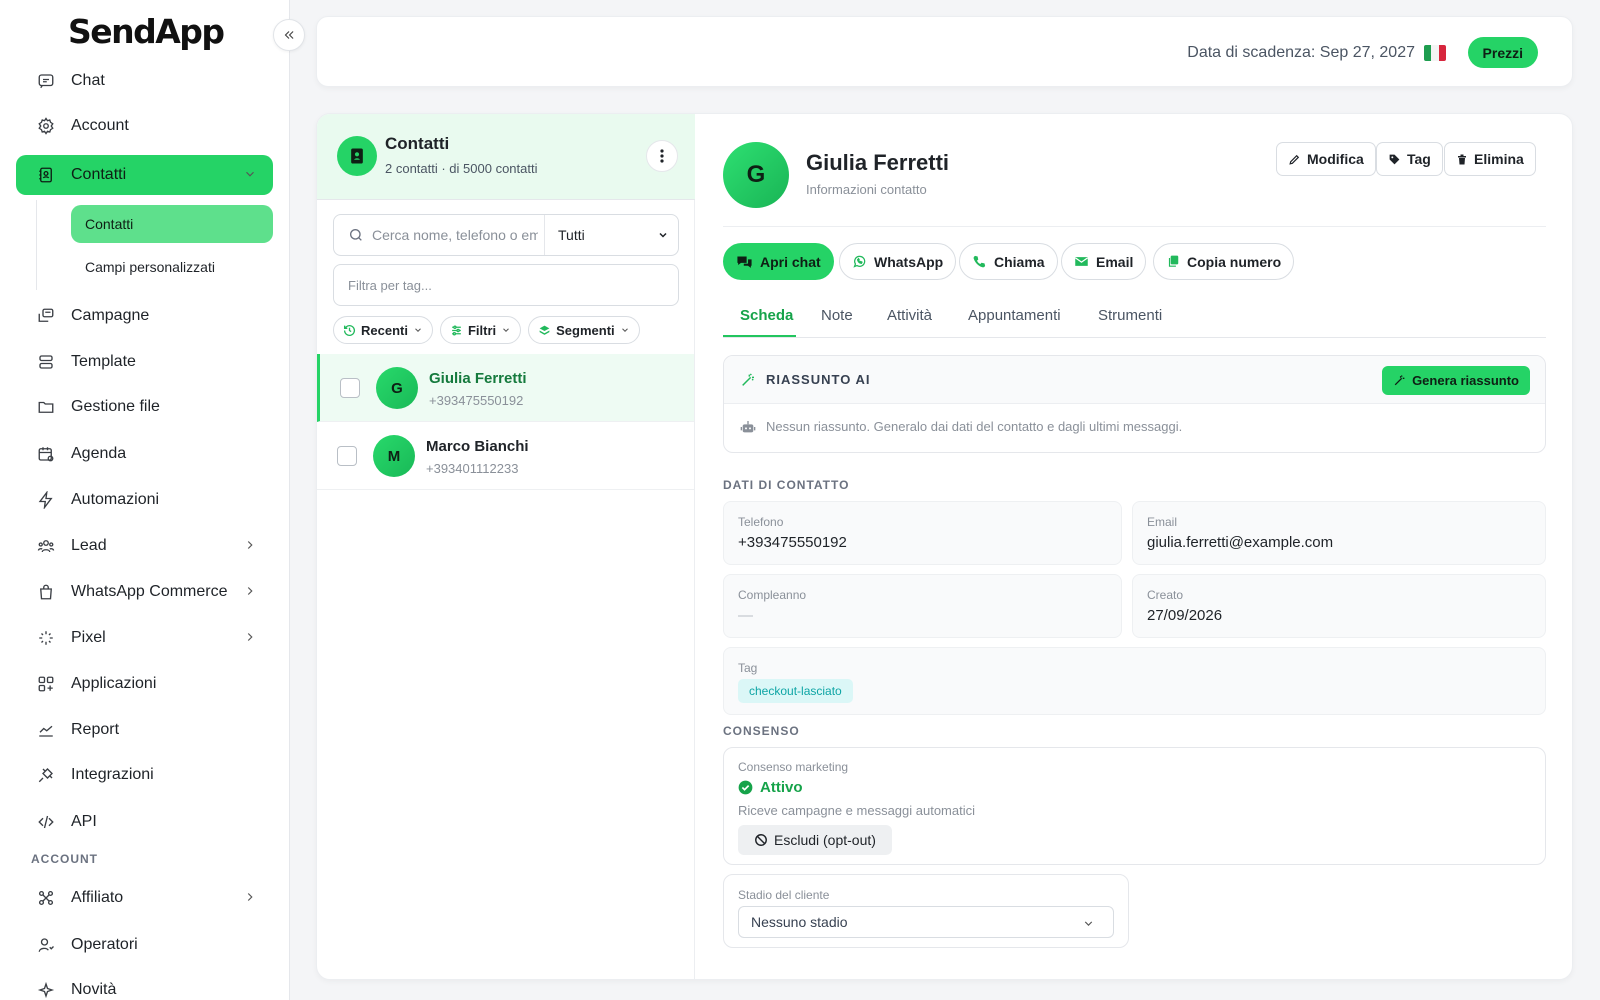 This screenshot has width=1600, height=1000. Describe the element at coordinates (1435, 53) in the screenshot. I see `italy-flag-icon` at that location.